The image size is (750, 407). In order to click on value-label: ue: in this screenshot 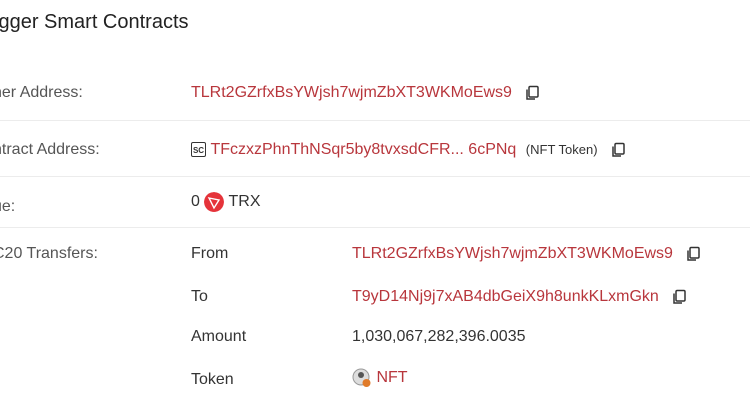, I will do `click(8, 206)`.